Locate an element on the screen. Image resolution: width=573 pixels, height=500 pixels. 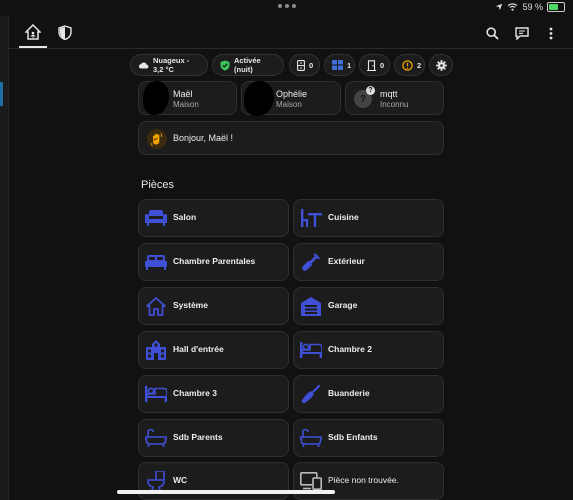
chip-count-b: 1 is located at coordinates (339, 65).